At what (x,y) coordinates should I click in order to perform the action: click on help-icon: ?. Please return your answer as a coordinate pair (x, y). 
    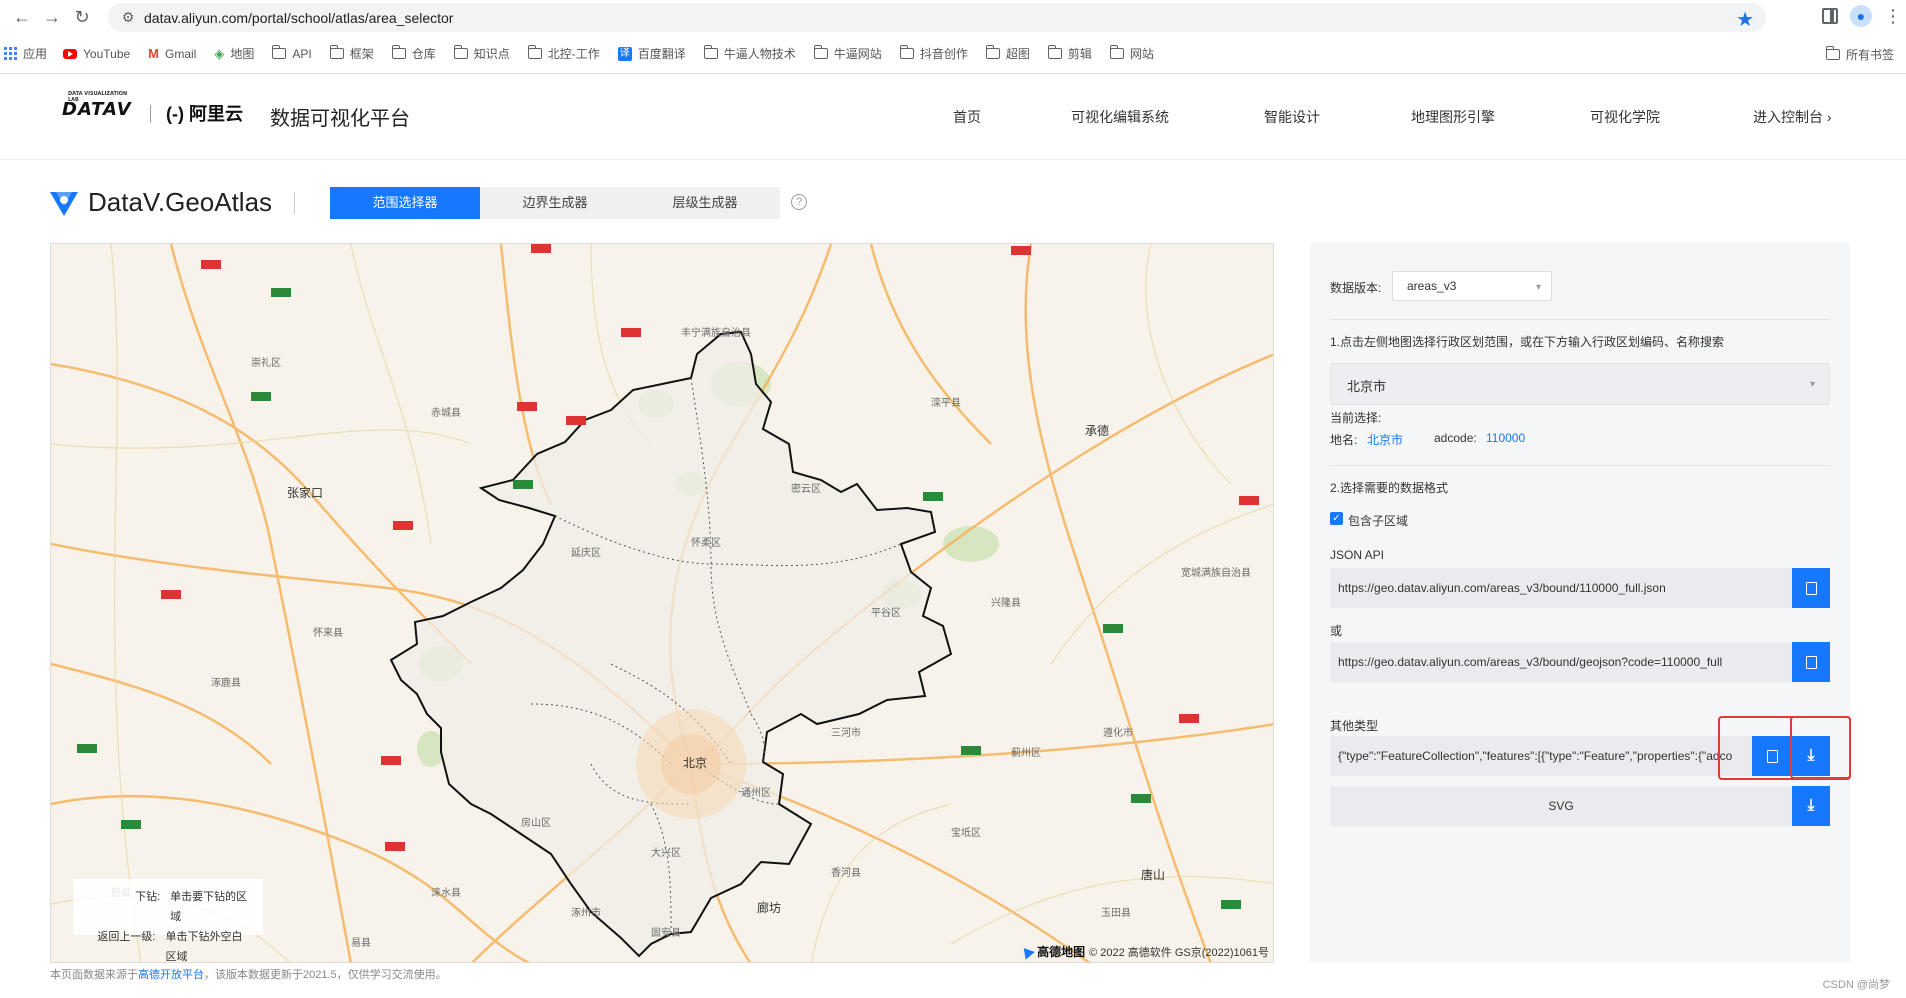
    Looking at the image, I should click on (799, 202).